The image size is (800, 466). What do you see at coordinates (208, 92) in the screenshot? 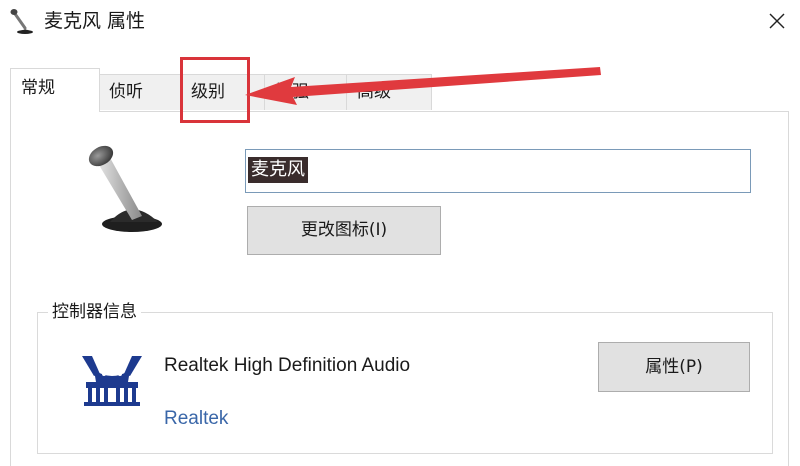
I see `tab-label: 级别` at bounding box center [208, 92].